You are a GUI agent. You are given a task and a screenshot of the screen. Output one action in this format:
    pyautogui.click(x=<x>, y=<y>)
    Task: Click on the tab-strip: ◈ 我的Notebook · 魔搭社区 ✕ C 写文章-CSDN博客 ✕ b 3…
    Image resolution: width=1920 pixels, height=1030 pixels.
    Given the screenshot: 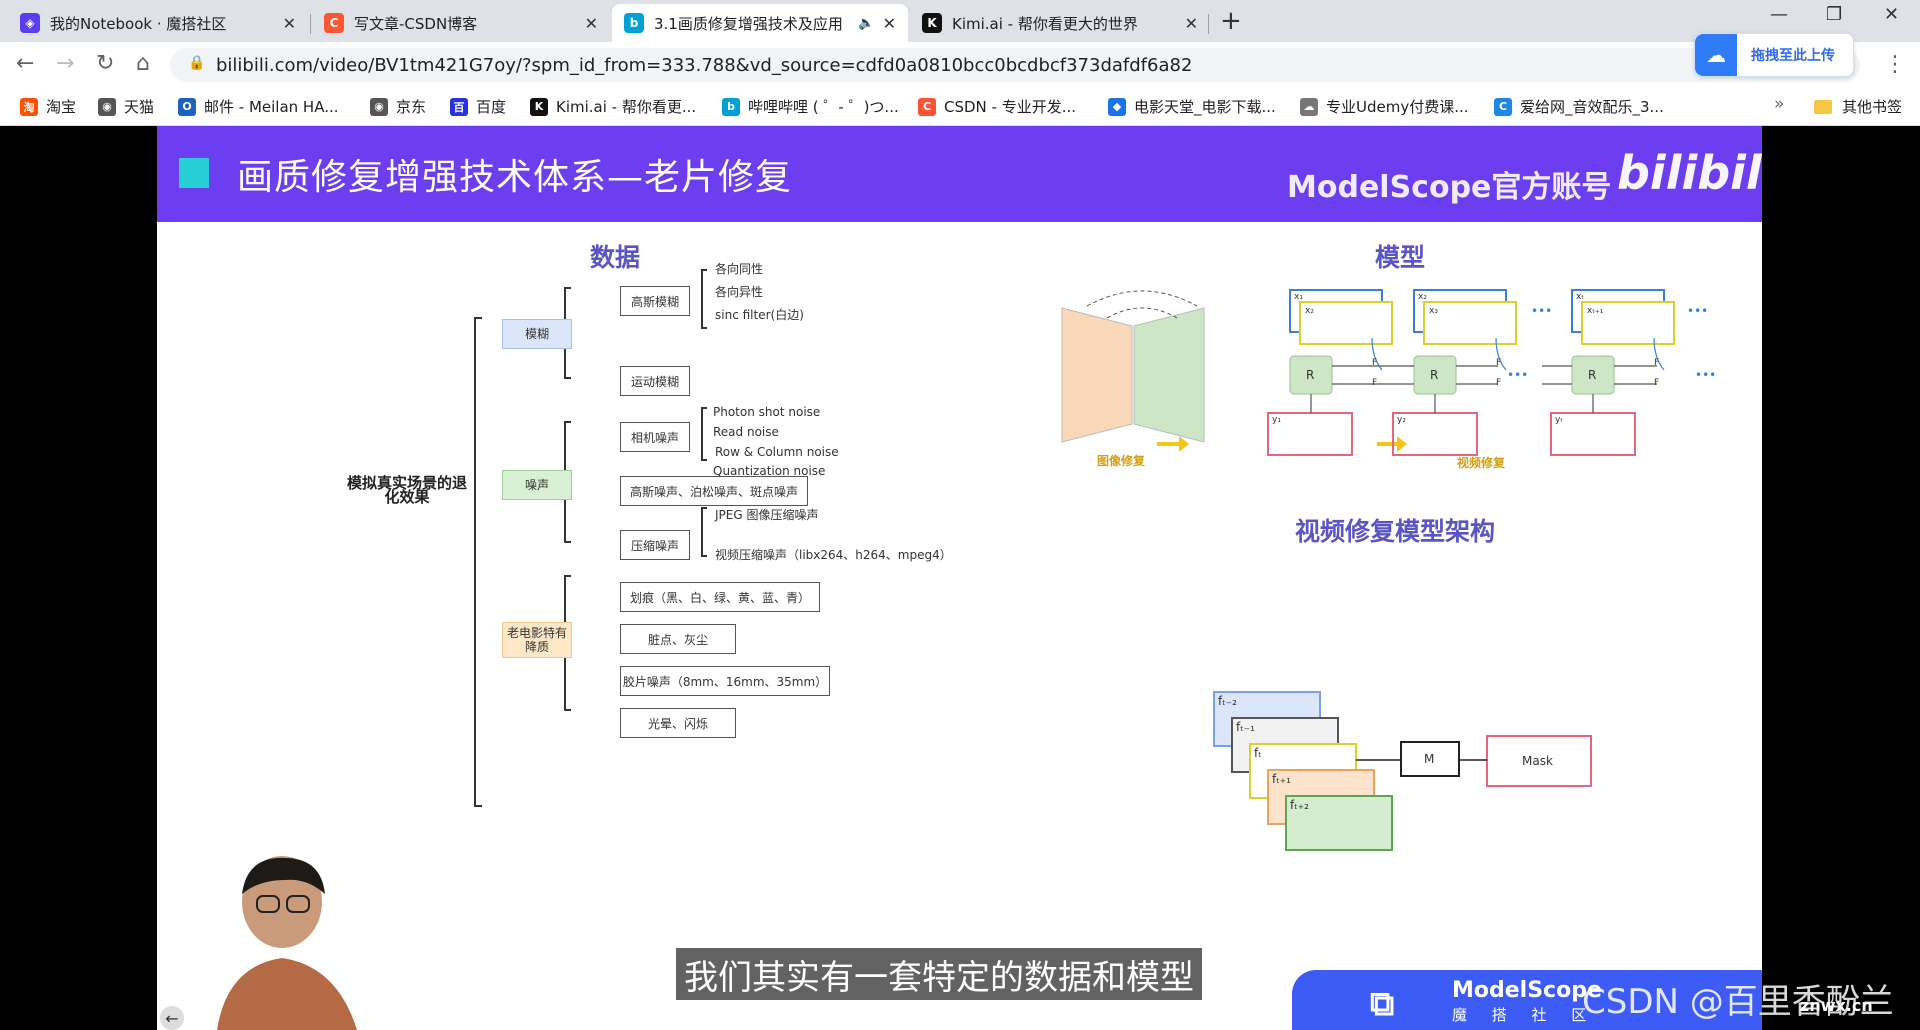 What is the action you would take?
    pyautogui.click(x=960, y=21)
    